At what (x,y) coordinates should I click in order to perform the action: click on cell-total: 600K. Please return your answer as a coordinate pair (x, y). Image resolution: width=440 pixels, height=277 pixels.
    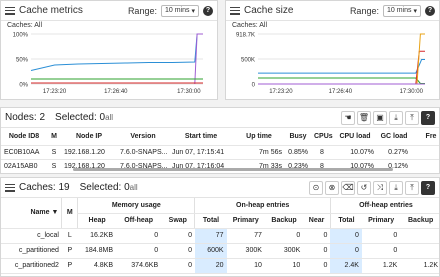
    Looking at the image, I should click on (210, 251).